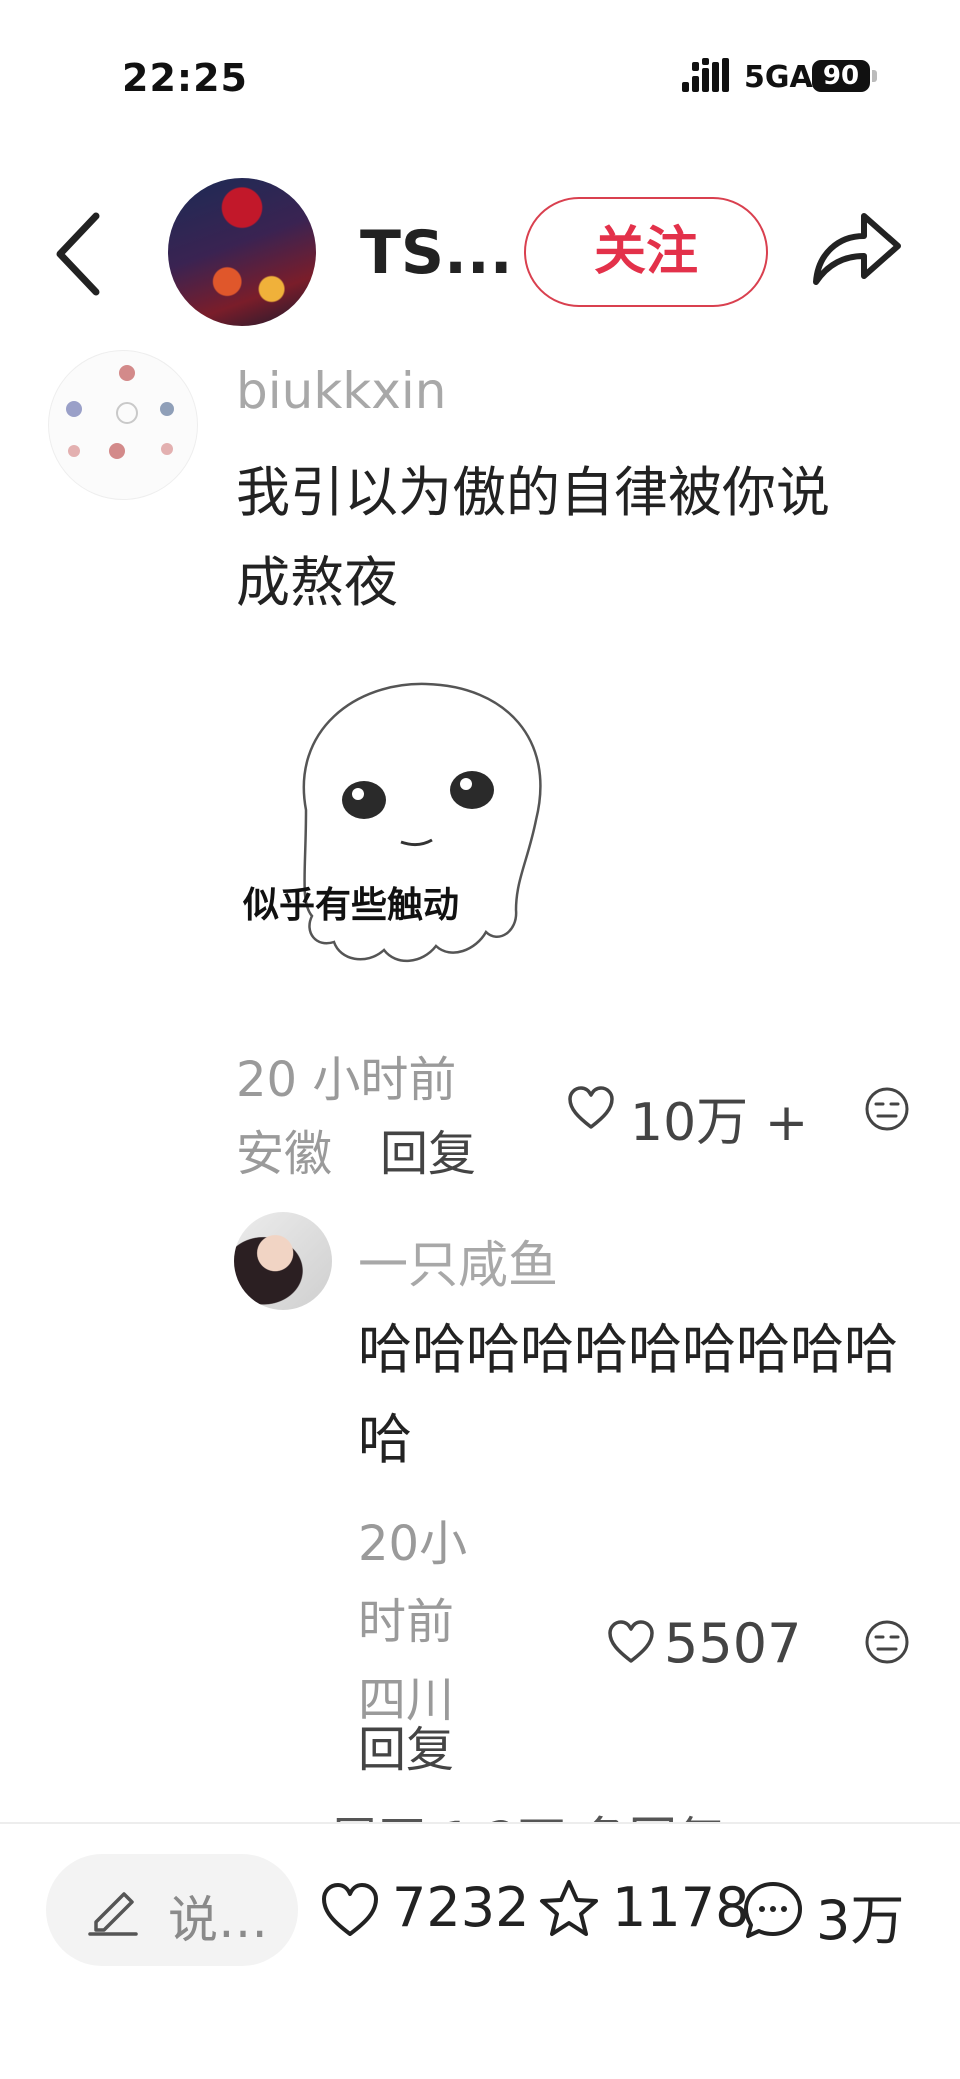 The image size is (960, 2079). I want to click on pattern-avatar-image, so click(120, 412).